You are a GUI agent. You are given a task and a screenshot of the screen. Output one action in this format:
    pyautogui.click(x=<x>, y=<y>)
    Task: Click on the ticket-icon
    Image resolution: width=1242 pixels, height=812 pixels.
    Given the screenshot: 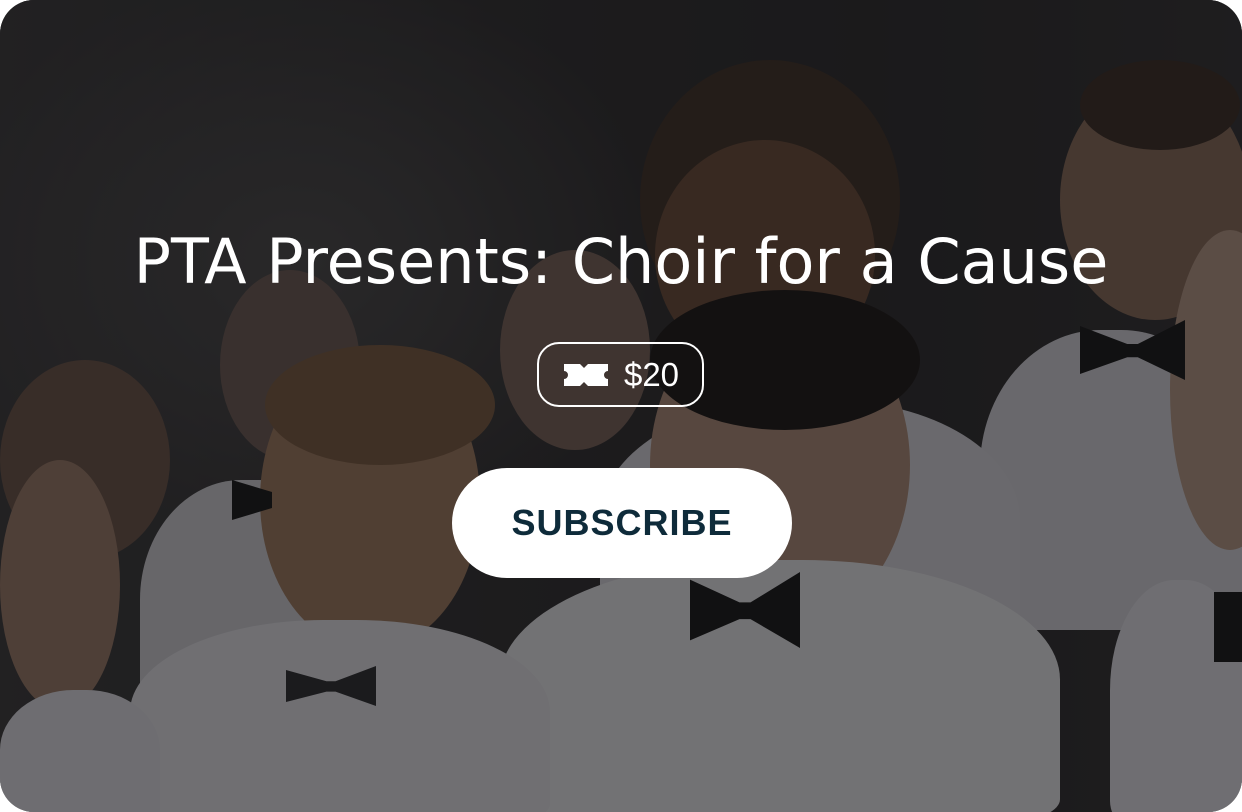 What is the action you would take?
    pyautogui.click(x=586, y=375)
    